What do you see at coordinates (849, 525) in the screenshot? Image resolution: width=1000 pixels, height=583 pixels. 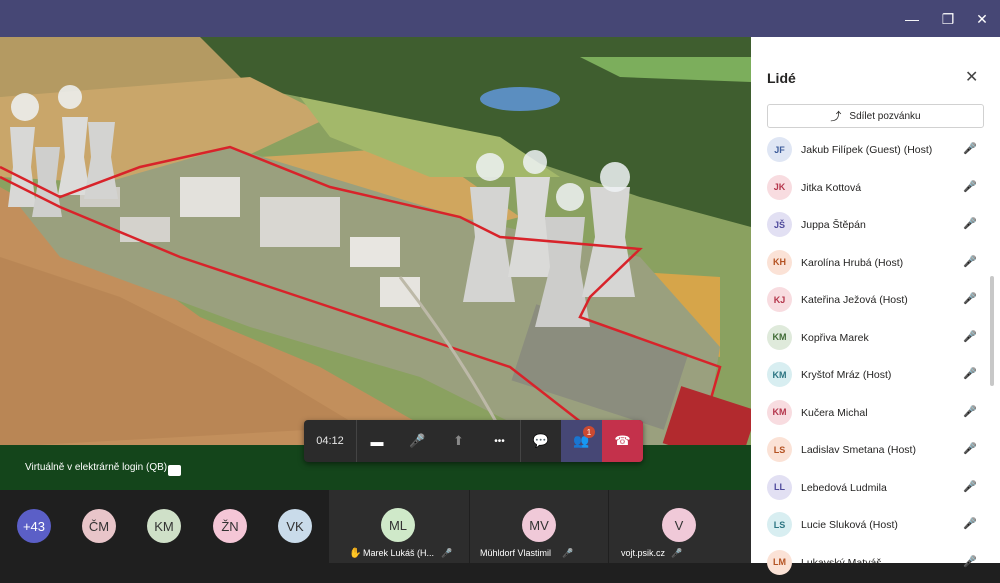 I see `participant-name: Lucie Sluková (Host)` at bounding box center [849, 525].